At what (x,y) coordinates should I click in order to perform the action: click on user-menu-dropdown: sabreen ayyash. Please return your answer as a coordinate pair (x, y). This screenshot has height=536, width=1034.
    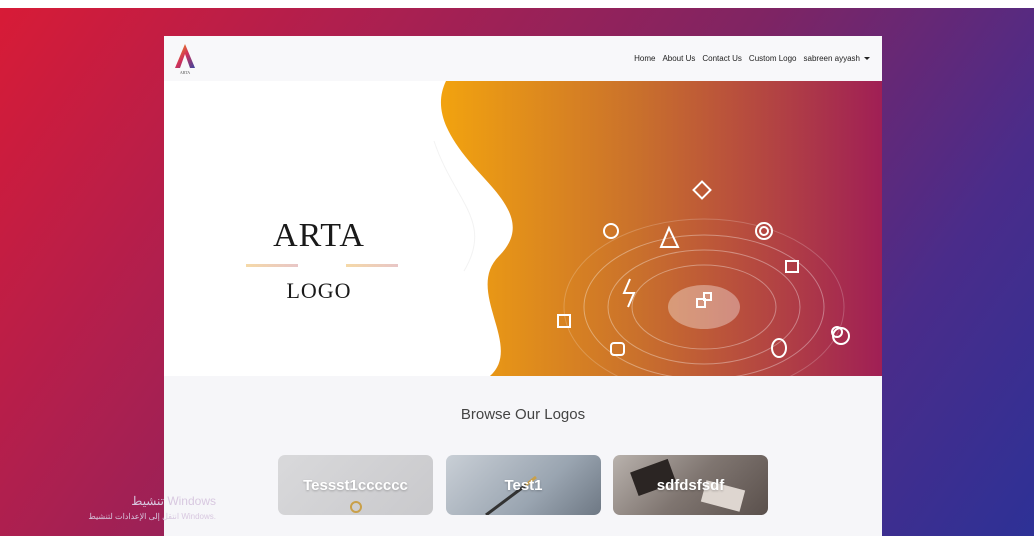
    Looking at the image, I should click on (837, 58).